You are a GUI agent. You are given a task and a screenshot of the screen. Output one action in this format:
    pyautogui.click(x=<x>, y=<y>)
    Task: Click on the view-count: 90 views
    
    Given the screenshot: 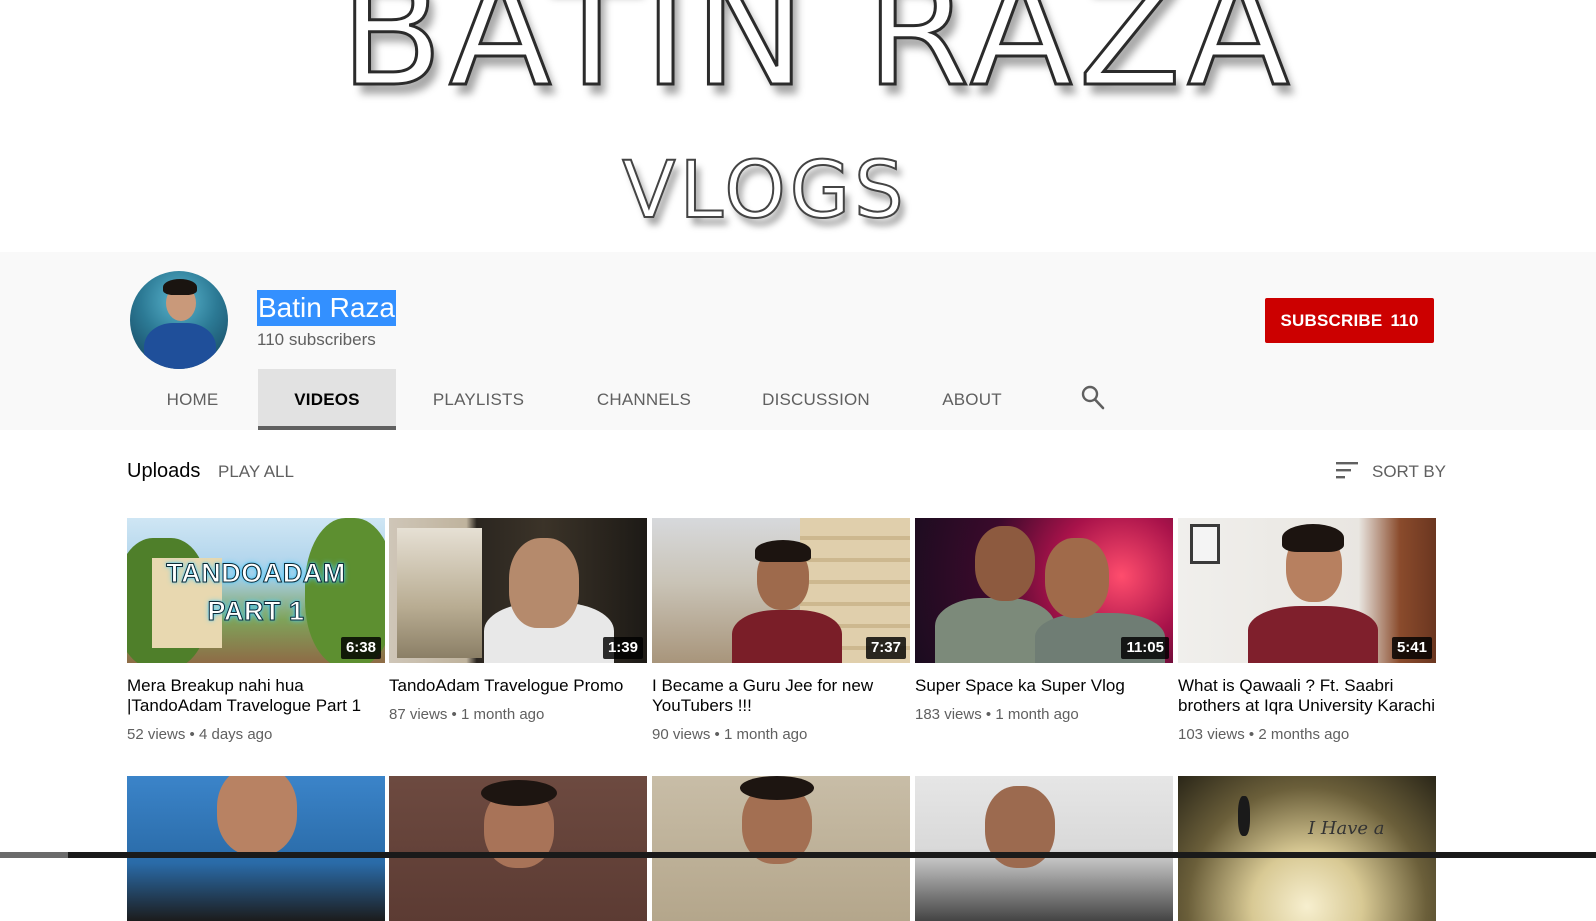 What is the action you would take?
    pyautogui.click(x=681, y=734)
    